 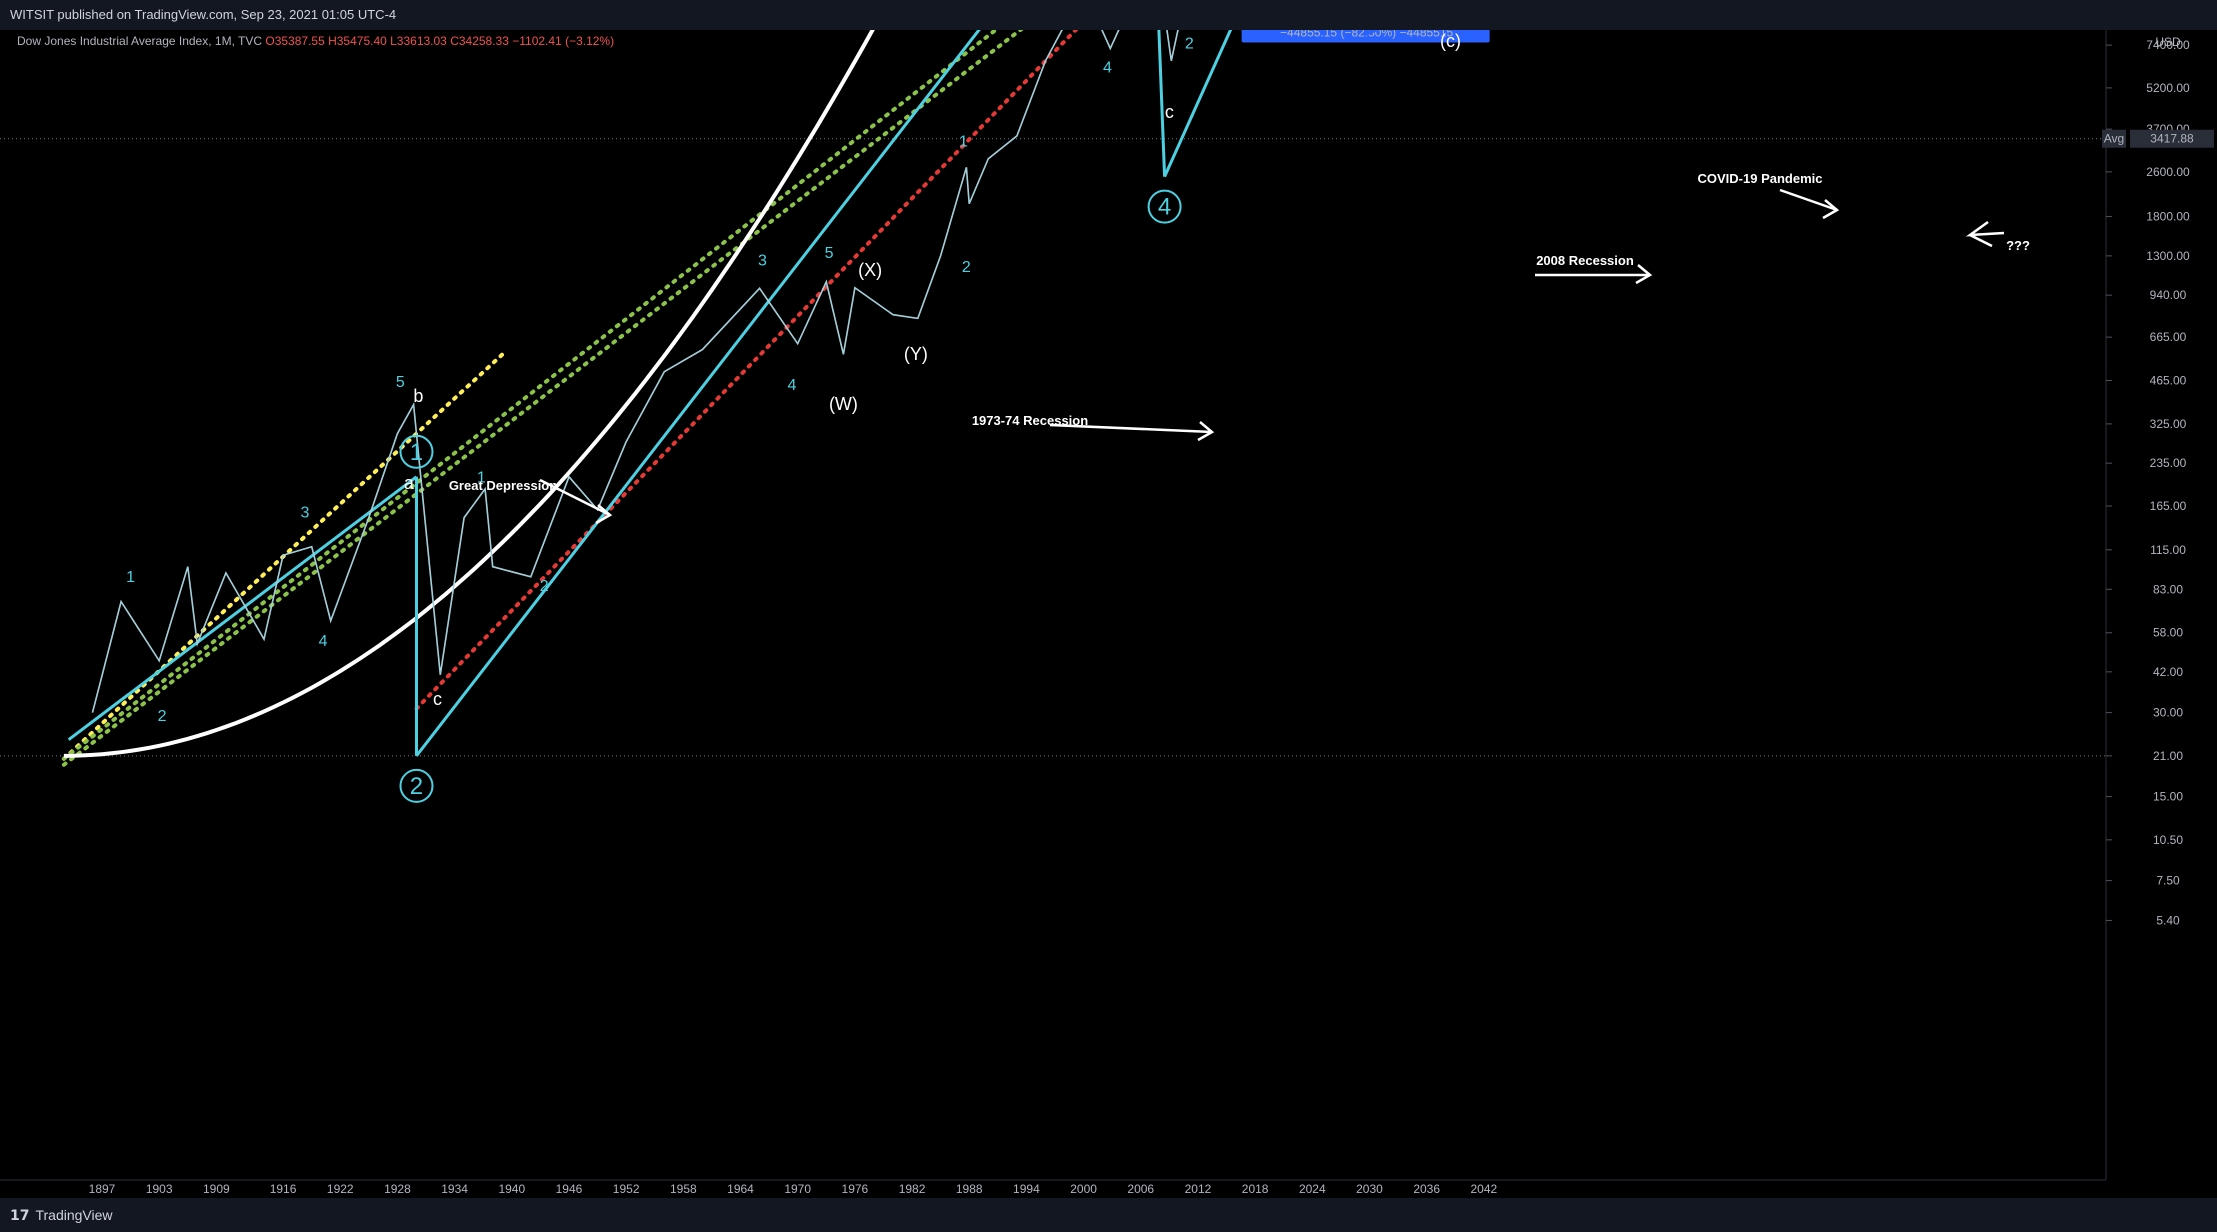 I want to click on price-tick-label: 30.00, so click(x=2168, y=713).